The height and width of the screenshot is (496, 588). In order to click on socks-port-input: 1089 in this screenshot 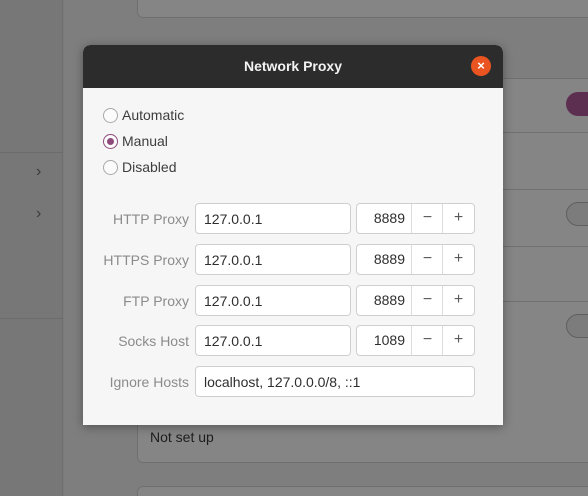, I will do `click(384, 340)`.